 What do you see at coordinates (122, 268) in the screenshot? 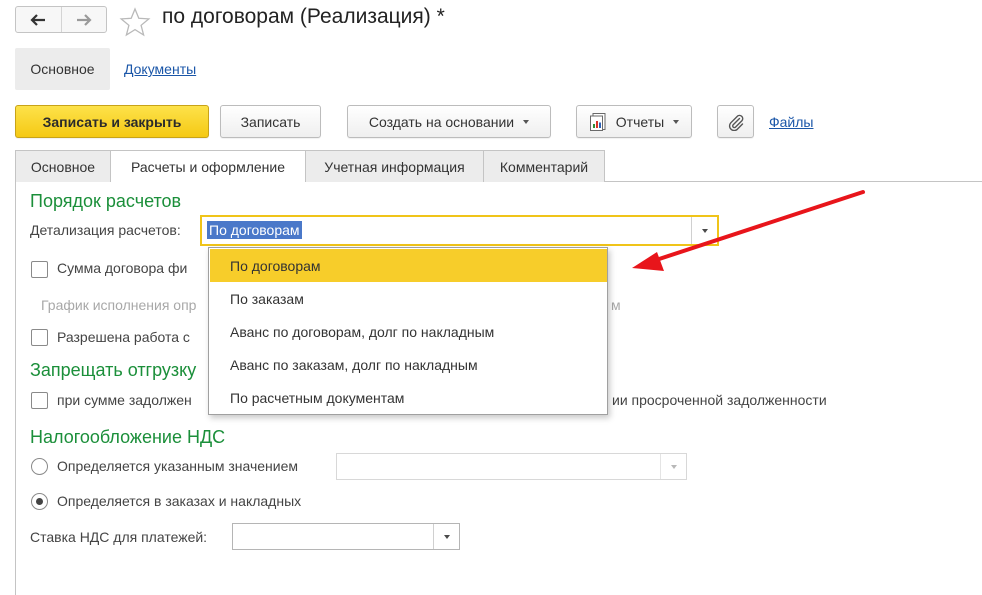
I see `contract-sum-label: Сумма договора фи` at bounding box center [122, 268].